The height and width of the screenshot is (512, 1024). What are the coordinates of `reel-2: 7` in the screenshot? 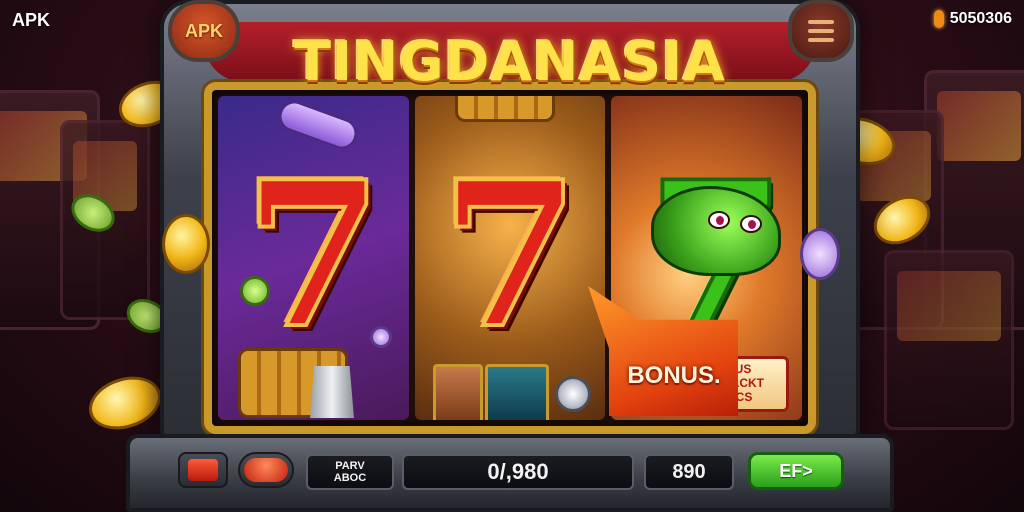 It's located at (510, 258).